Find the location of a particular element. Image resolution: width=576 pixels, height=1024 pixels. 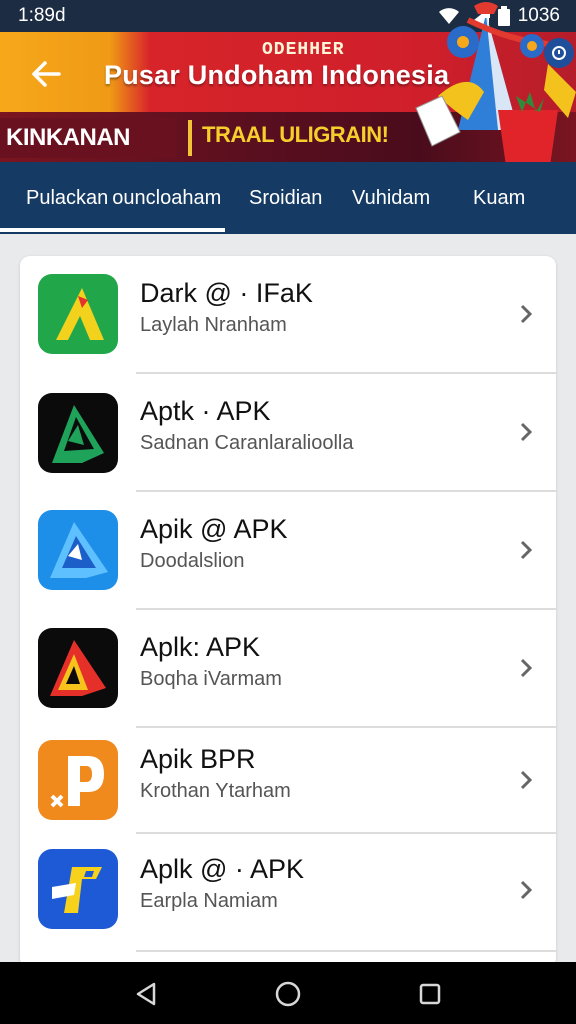

home-nav-button is located at coordinates (288, 994).